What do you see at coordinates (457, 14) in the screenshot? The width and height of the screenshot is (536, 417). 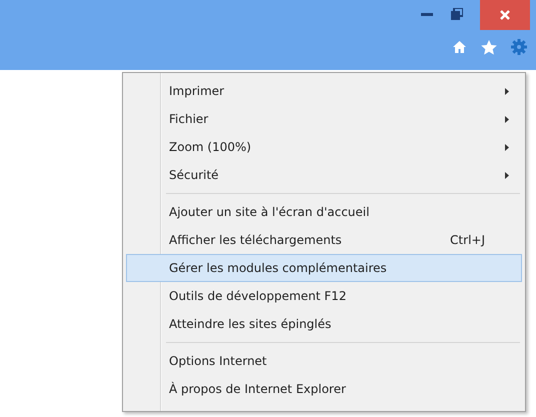 I see `restore-icon` at bounding box center [457, 14].